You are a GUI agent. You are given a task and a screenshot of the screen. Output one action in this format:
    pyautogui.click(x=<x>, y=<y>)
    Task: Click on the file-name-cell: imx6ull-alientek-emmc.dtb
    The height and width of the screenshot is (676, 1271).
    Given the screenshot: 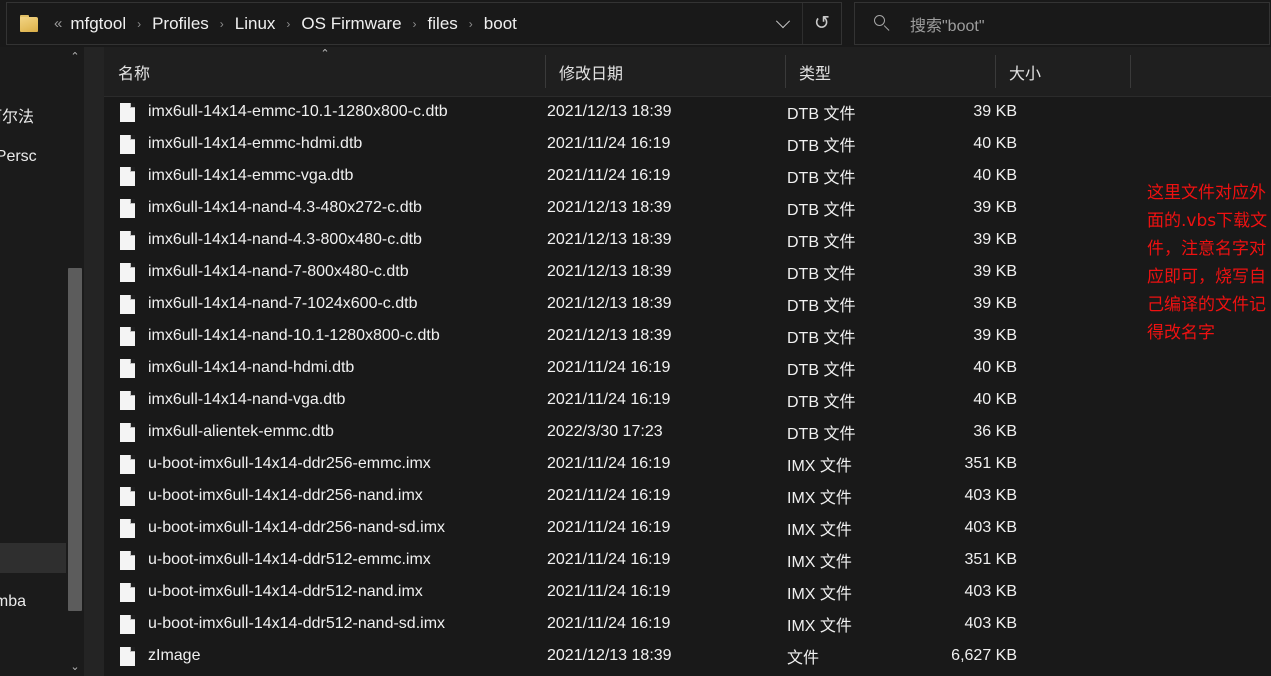 What is the action you would take?
    pyautogui.click(x=227, y=432)
    